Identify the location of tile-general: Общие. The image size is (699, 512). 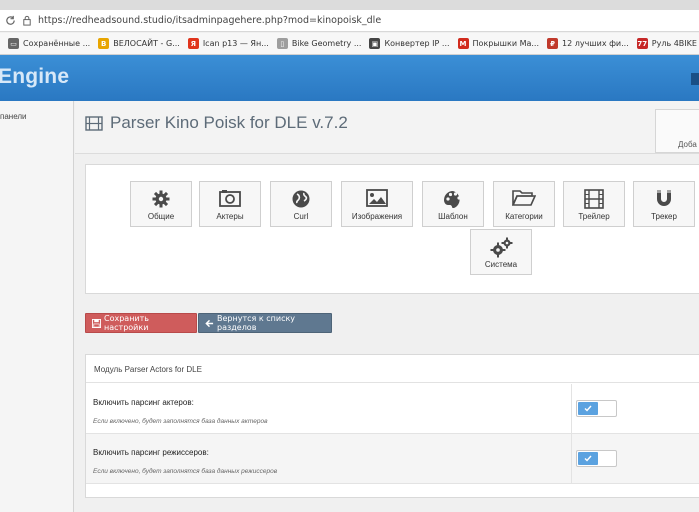
(161, 204).